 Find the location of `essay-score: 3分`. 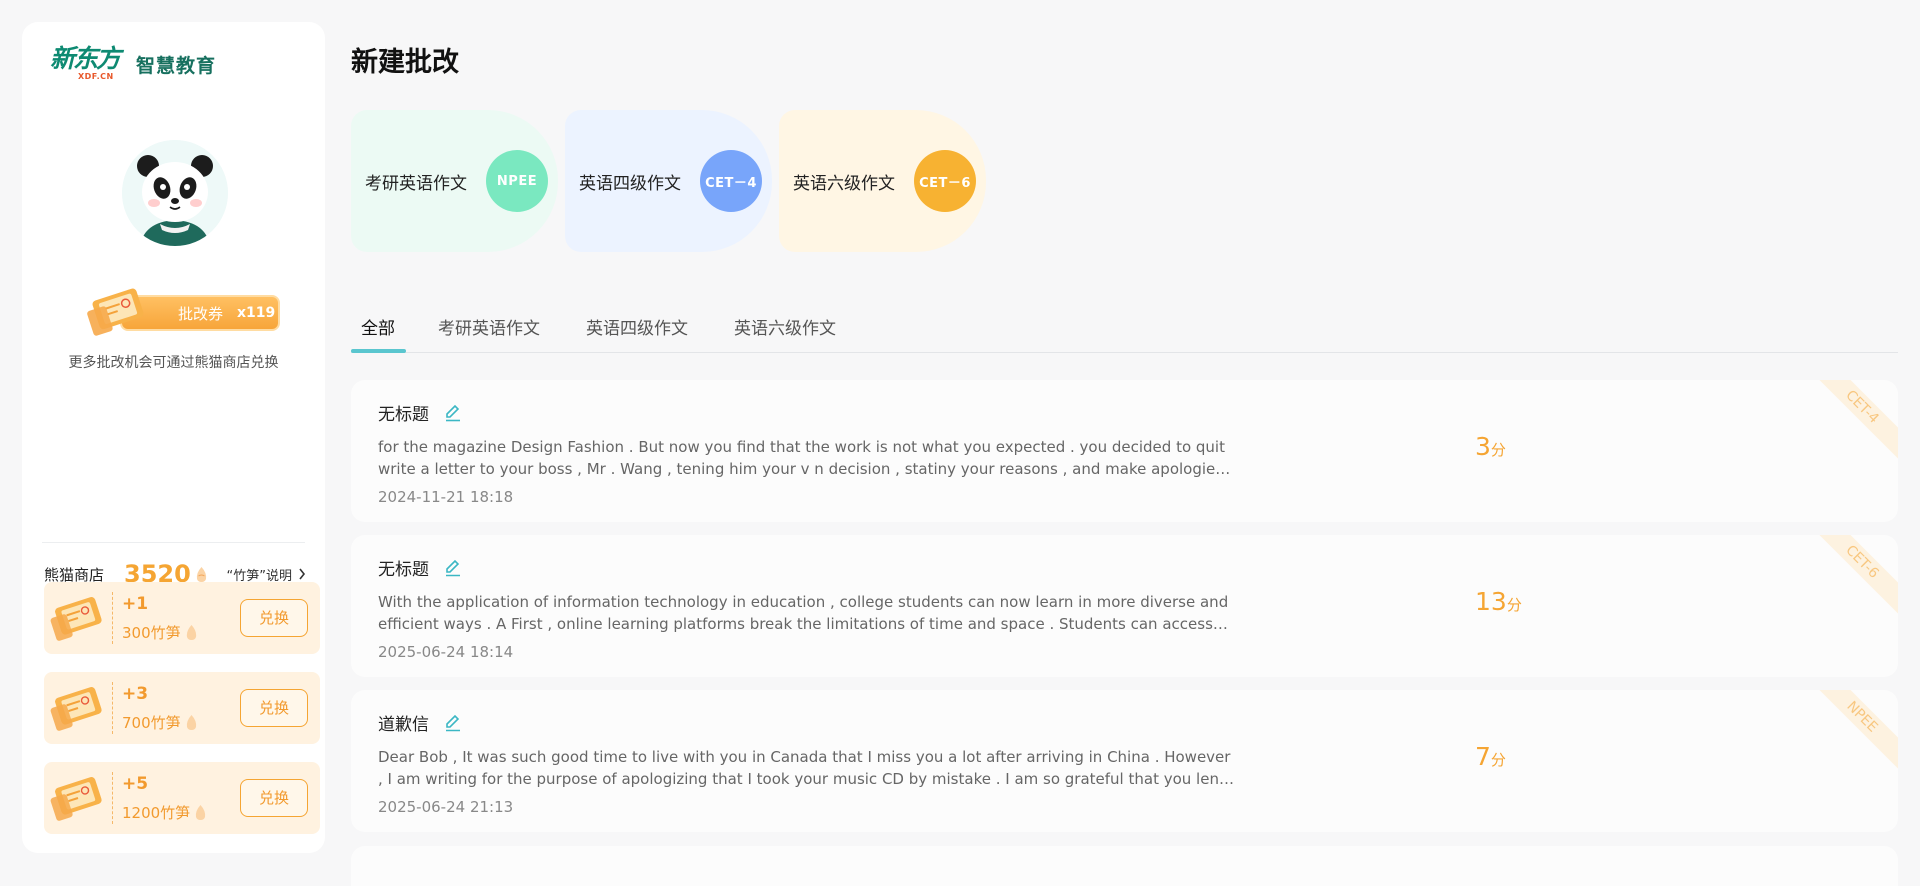

essay-score: 3分 is located at coordinates (1490, 446).